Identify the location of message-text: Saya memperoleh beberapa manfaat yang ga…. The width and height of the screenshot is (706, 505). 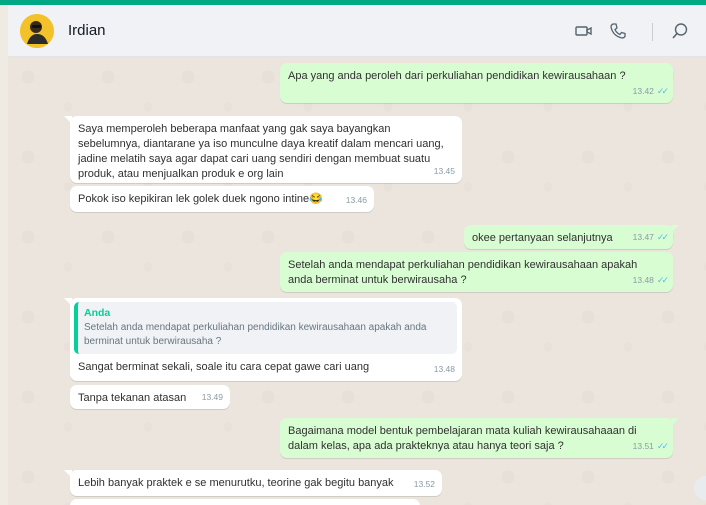
(261, 151).